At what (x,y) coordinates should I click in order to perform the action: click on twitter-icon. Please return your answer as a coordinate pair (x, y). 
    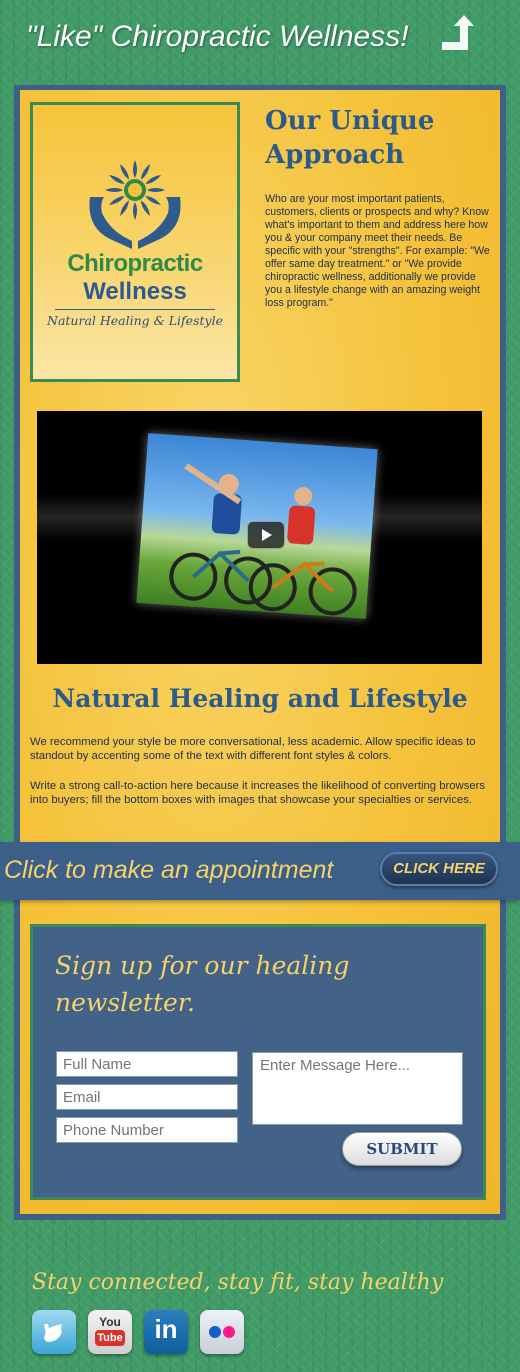
    Looking at the image, I should click on (54, 1332).